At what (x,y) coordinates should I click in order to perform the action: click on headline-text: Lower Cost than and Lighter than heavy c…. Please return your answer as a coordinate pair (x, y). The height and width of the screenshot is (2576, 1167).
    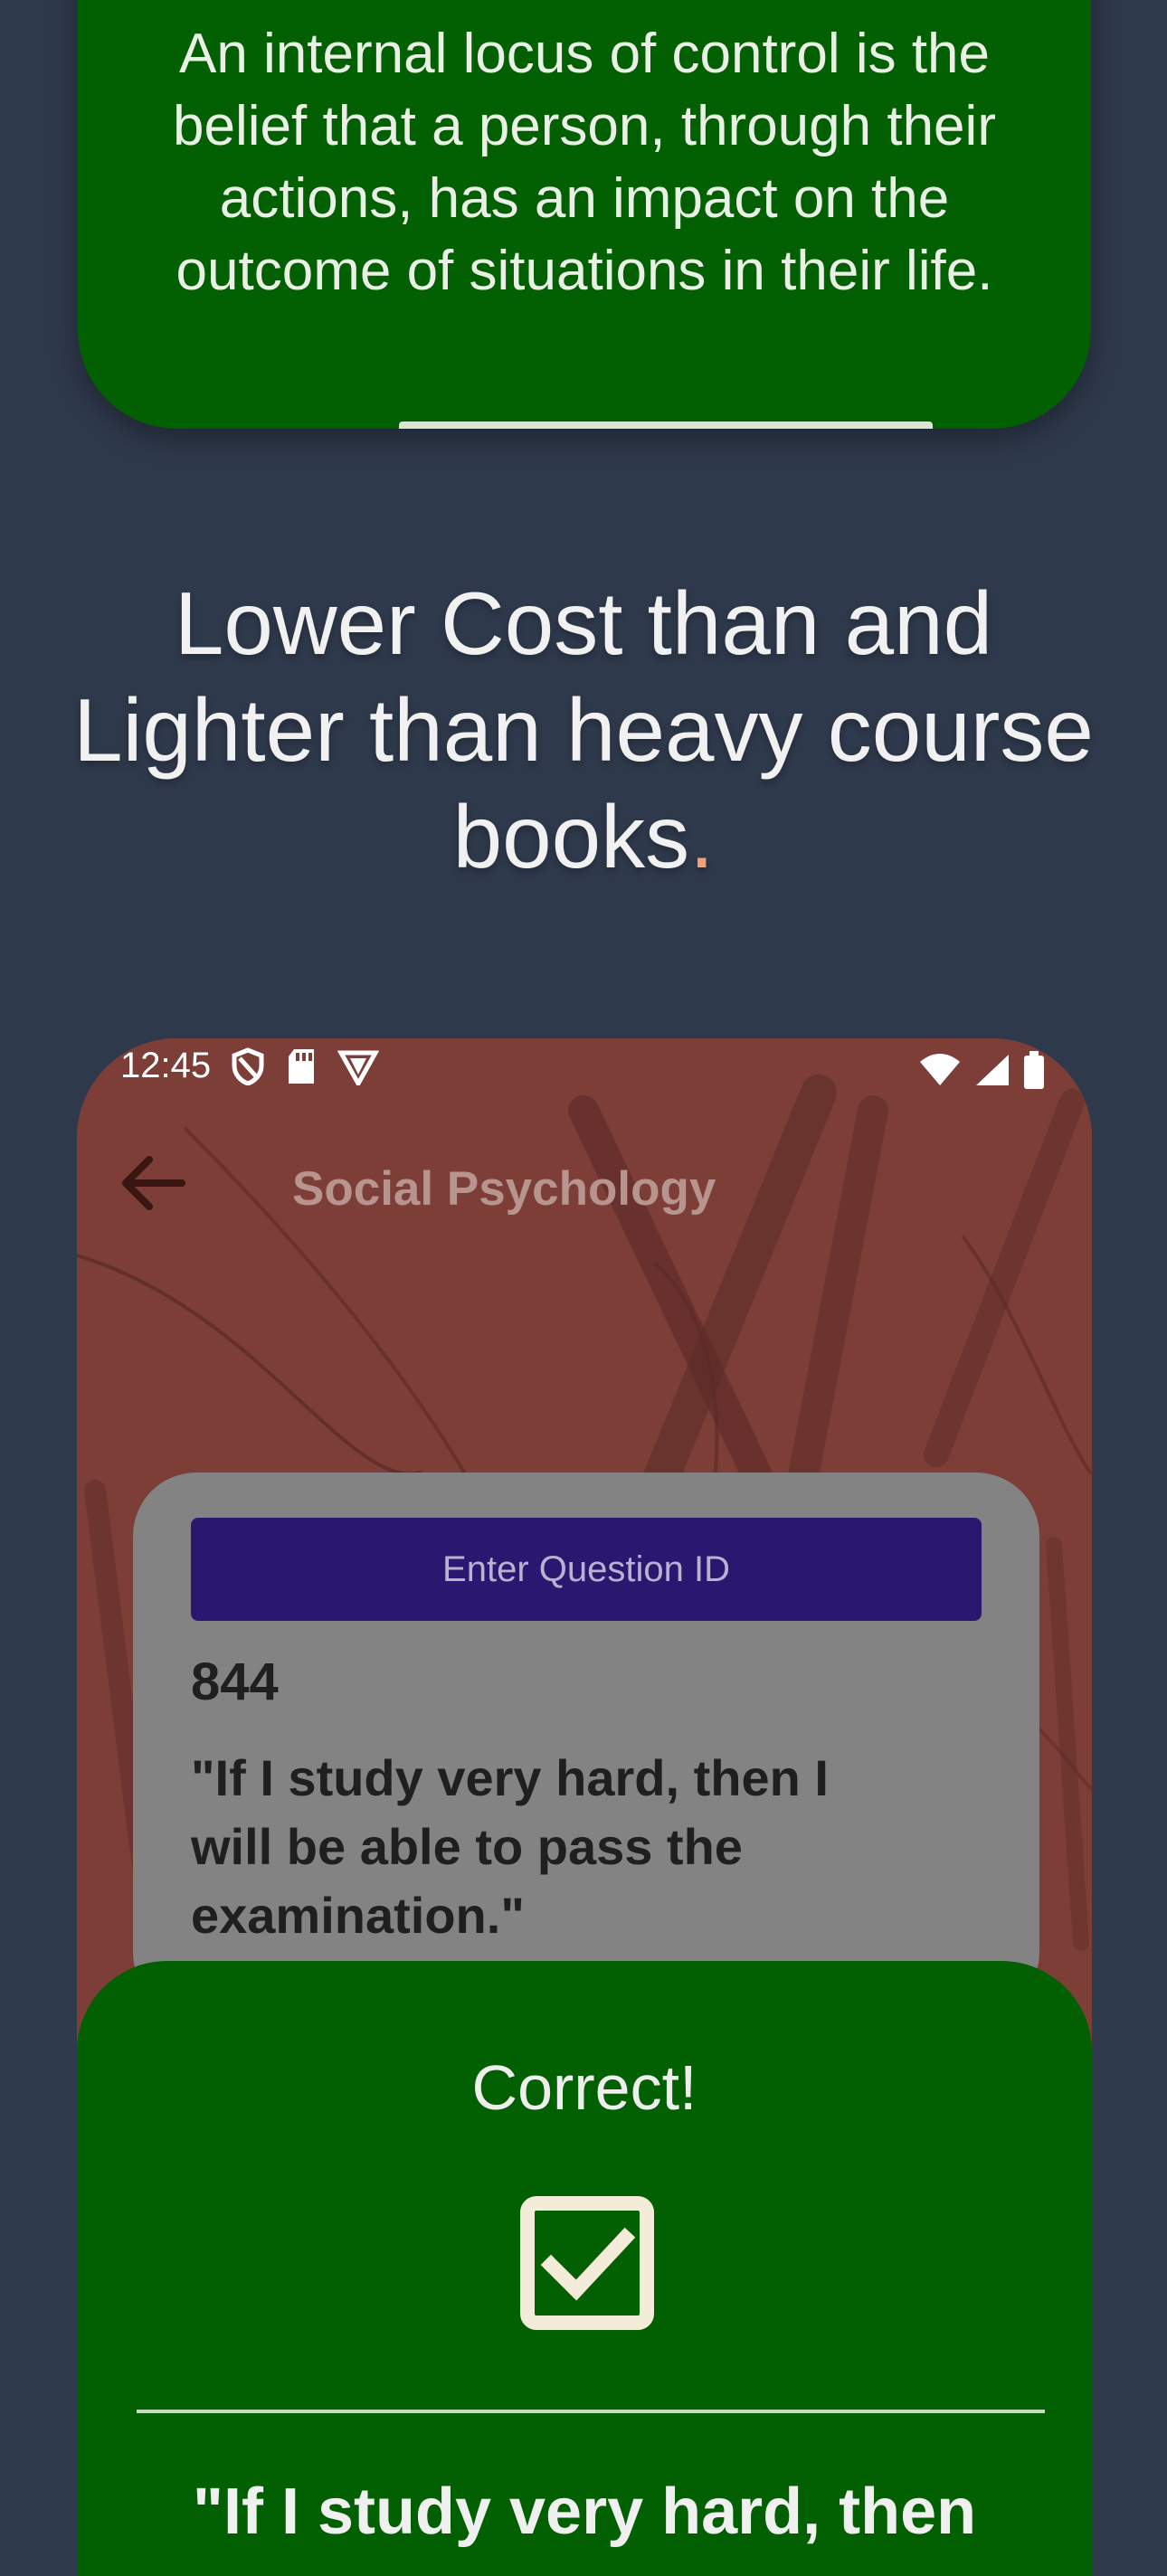
    Looking at the image, I should click on (583, 729).